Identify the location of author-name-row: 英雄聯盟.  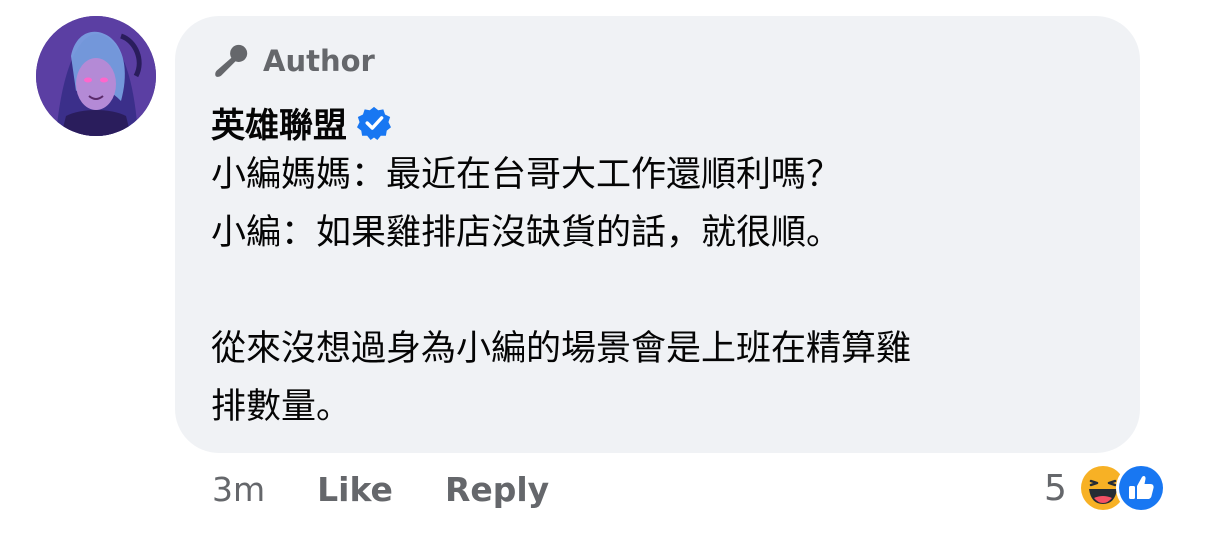
(301, 122).